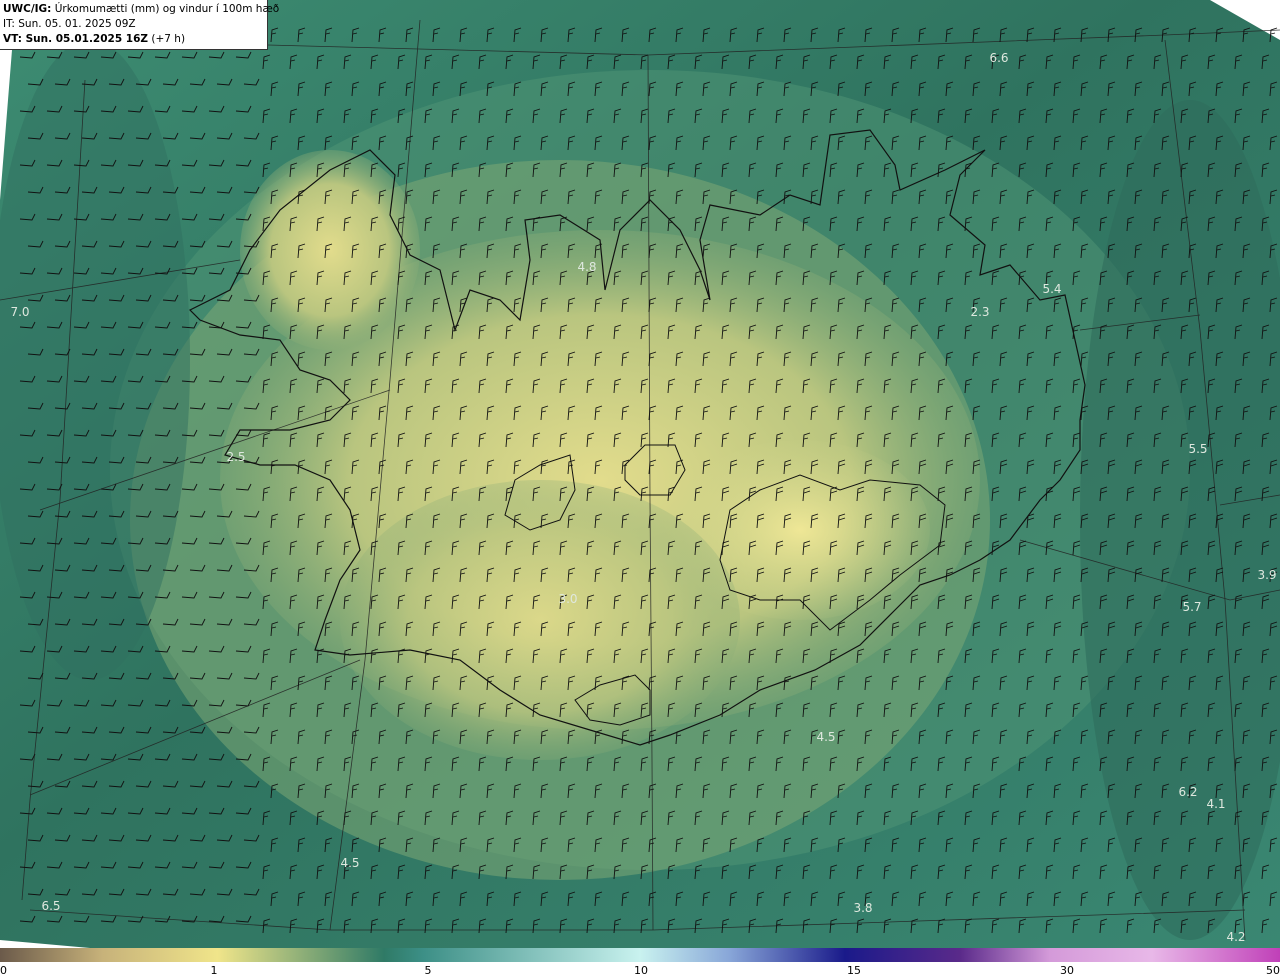 The width and height of the screenshot is (1280, 978). Describe the element at coordinates (1187, 792) in the screenshot. I see `point-value-label: 6.2` at that location.